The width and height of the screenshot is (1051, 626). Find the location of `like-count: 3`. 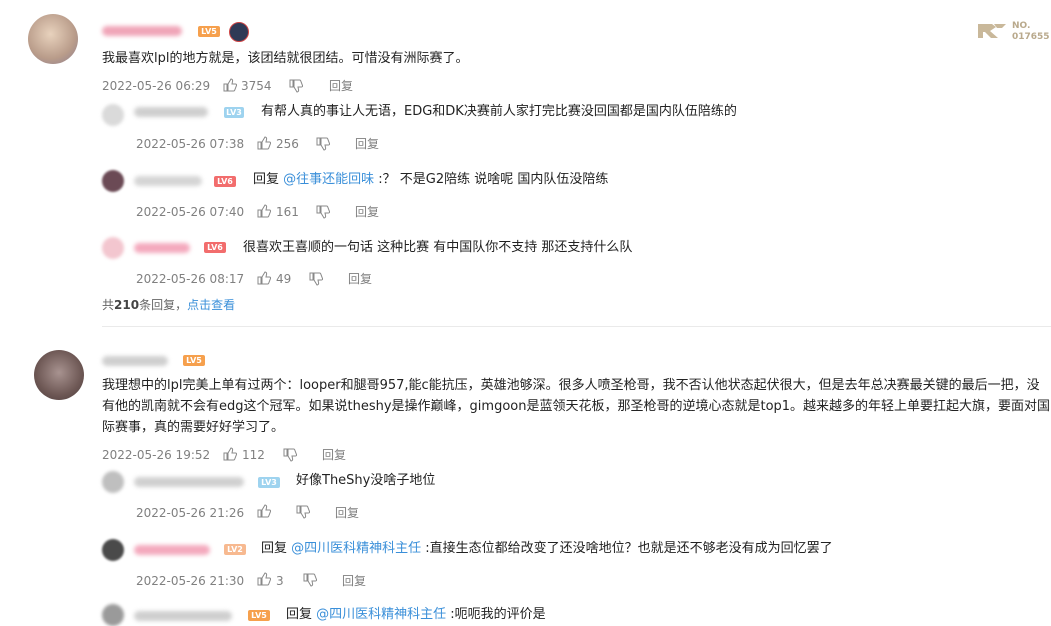

like-count: 3 is located at coordinates (280, 581).